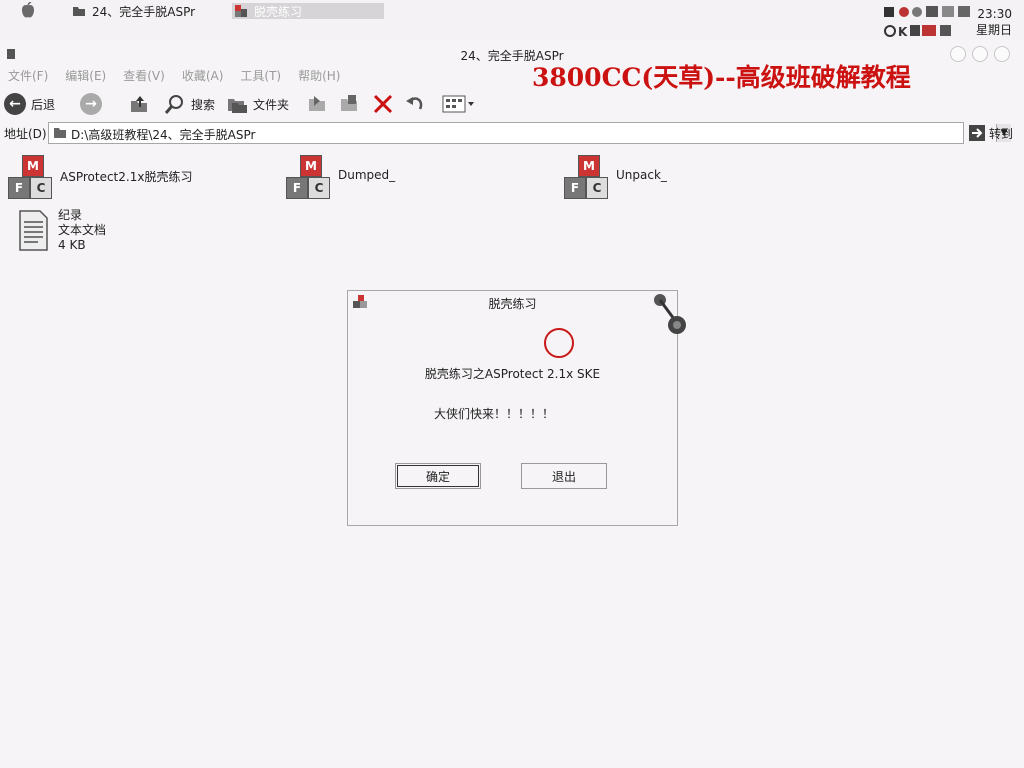 This screenshot has height=768, width=1024. I want to click on move-to-button, so click(317, 104).